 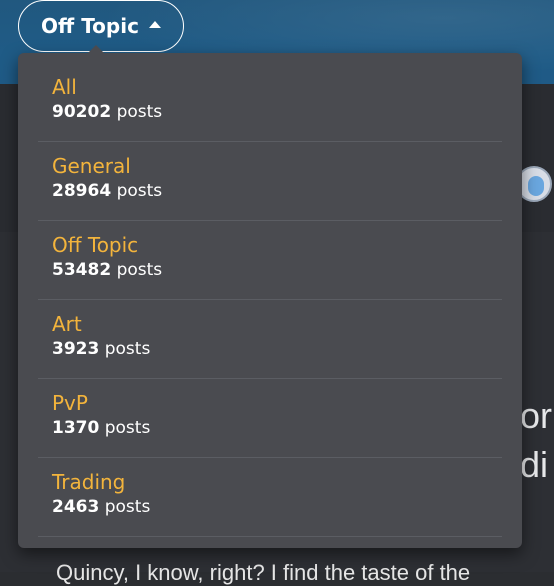 I want to click on dropdown-item-name: Trading, so click(x=89, y=482).